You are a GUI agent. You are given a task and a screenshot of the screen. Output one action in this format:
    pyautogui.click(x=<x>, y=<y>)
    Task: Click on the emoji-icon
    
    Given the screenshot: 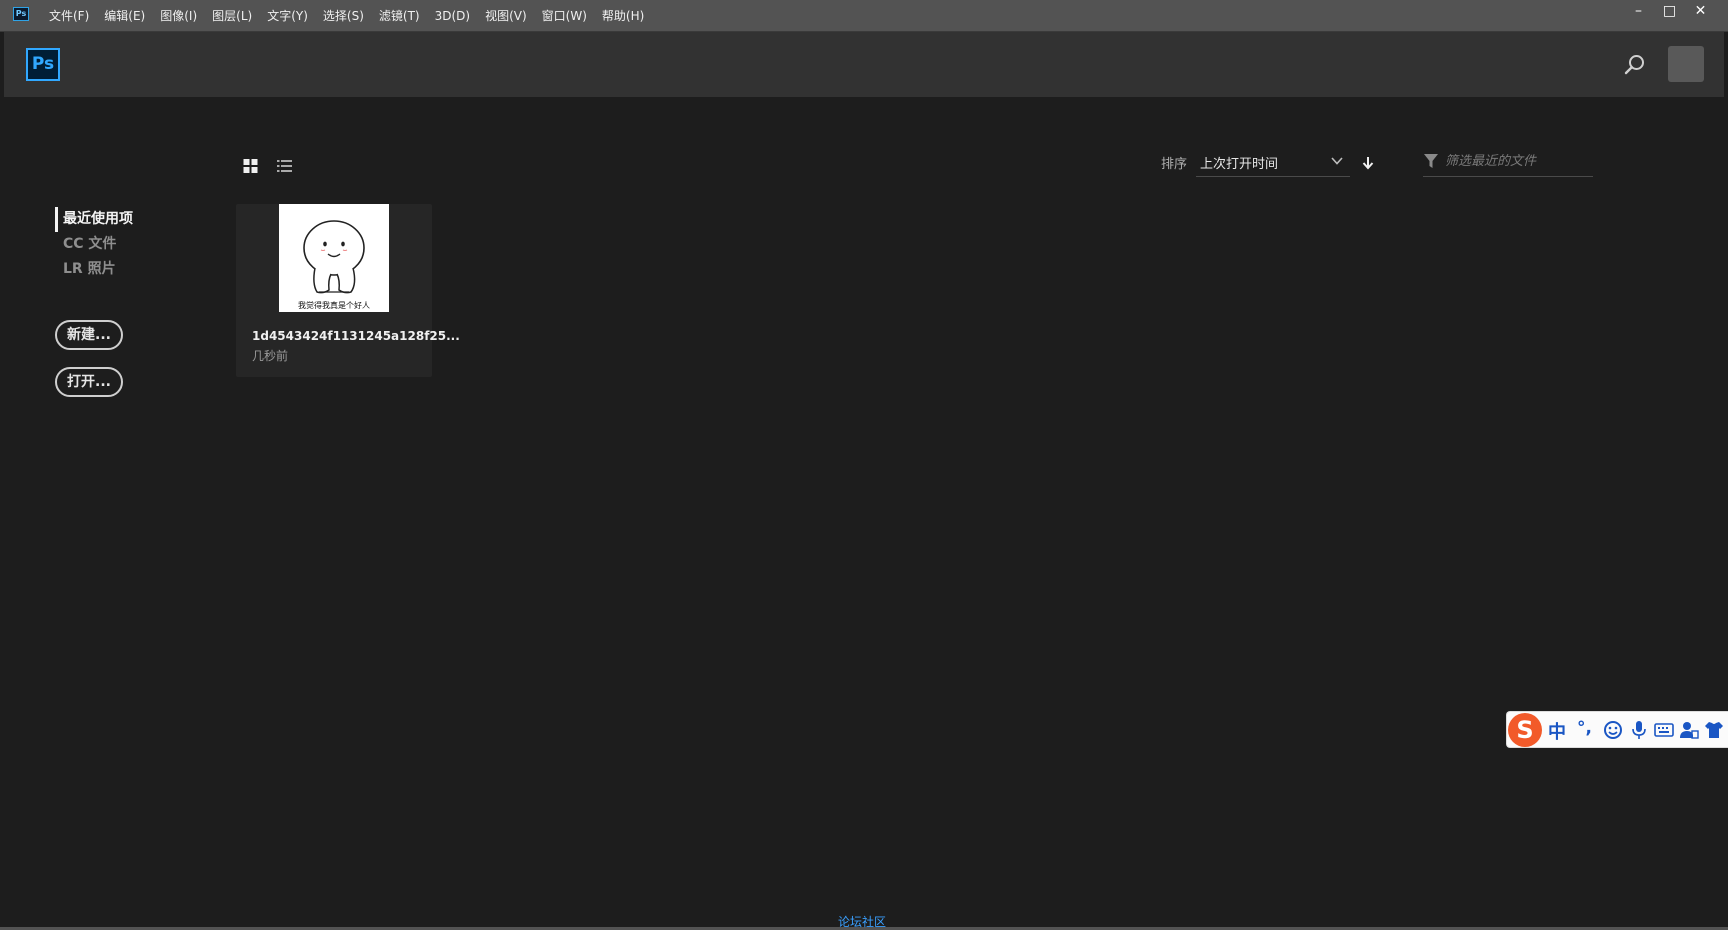 What is the action you would take?
    pyautogui.click(x=1613, y=730)
    